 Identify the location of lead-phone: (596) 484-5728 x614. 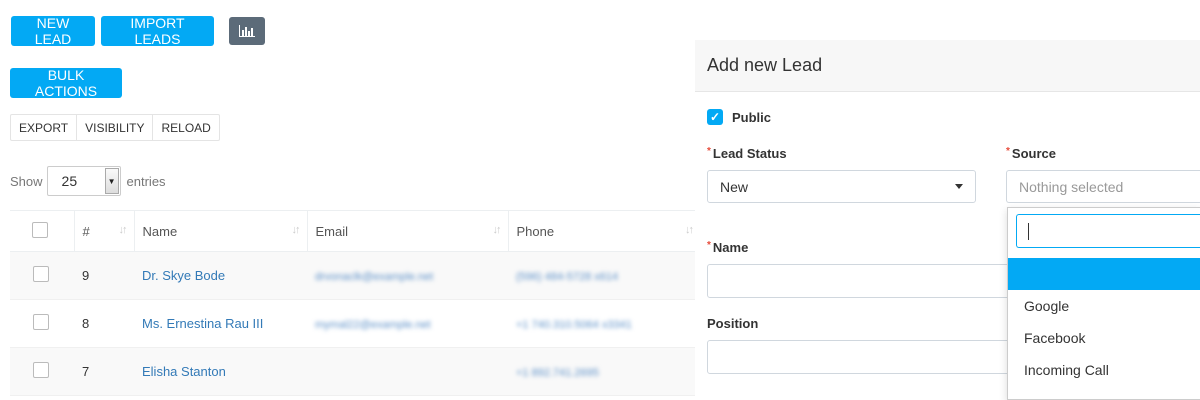
(604, 275).